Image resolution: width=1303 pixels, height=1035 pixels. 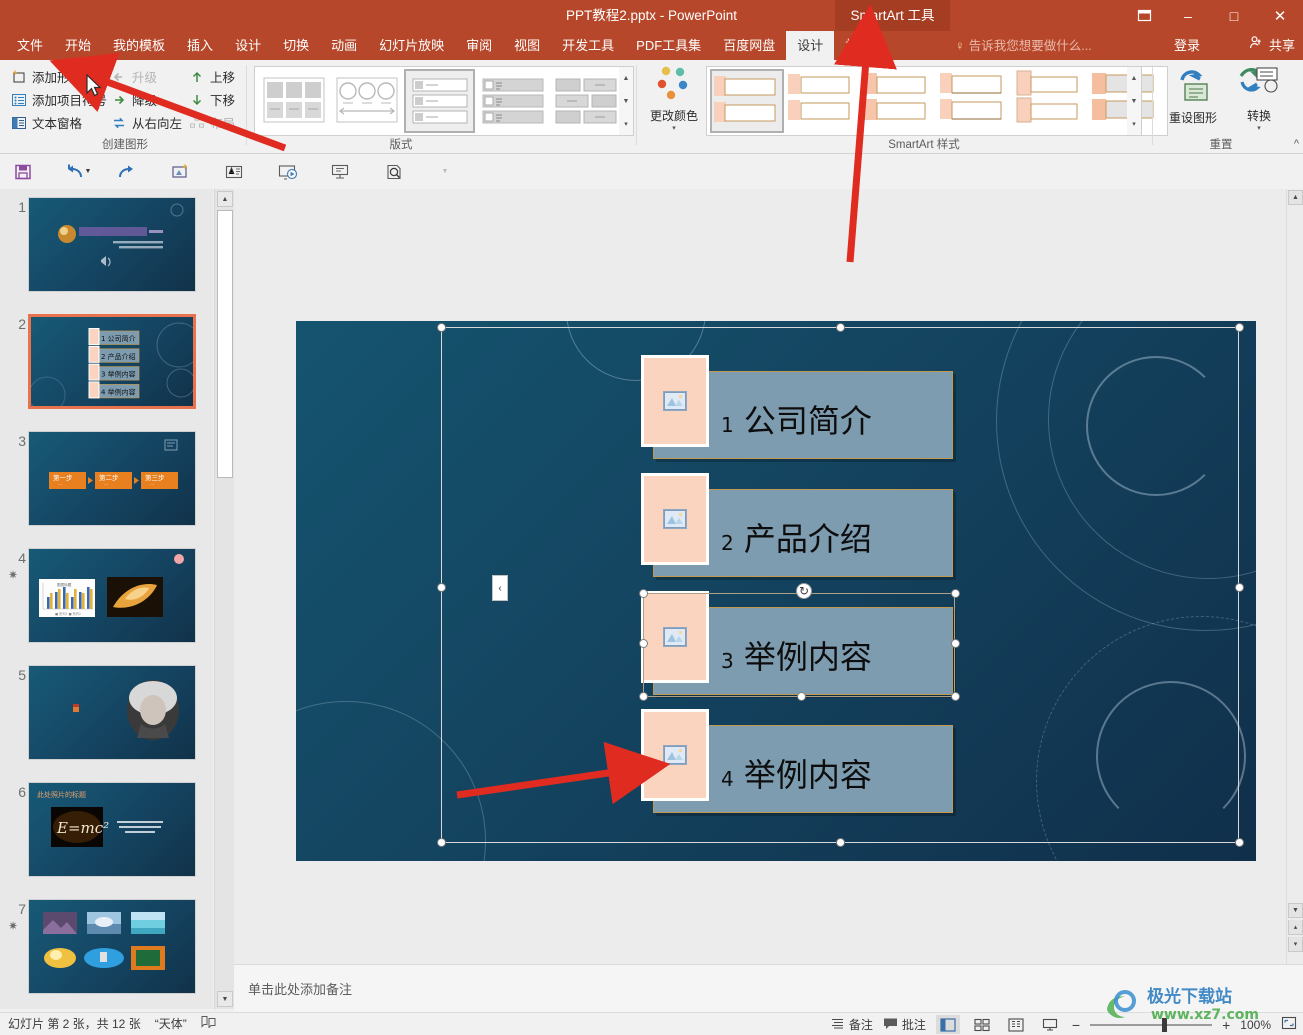 What do you see at coordinates (937, 101) in the screenshot?
I see `smartart-styles-gallery` at bounding box center [937, 101].